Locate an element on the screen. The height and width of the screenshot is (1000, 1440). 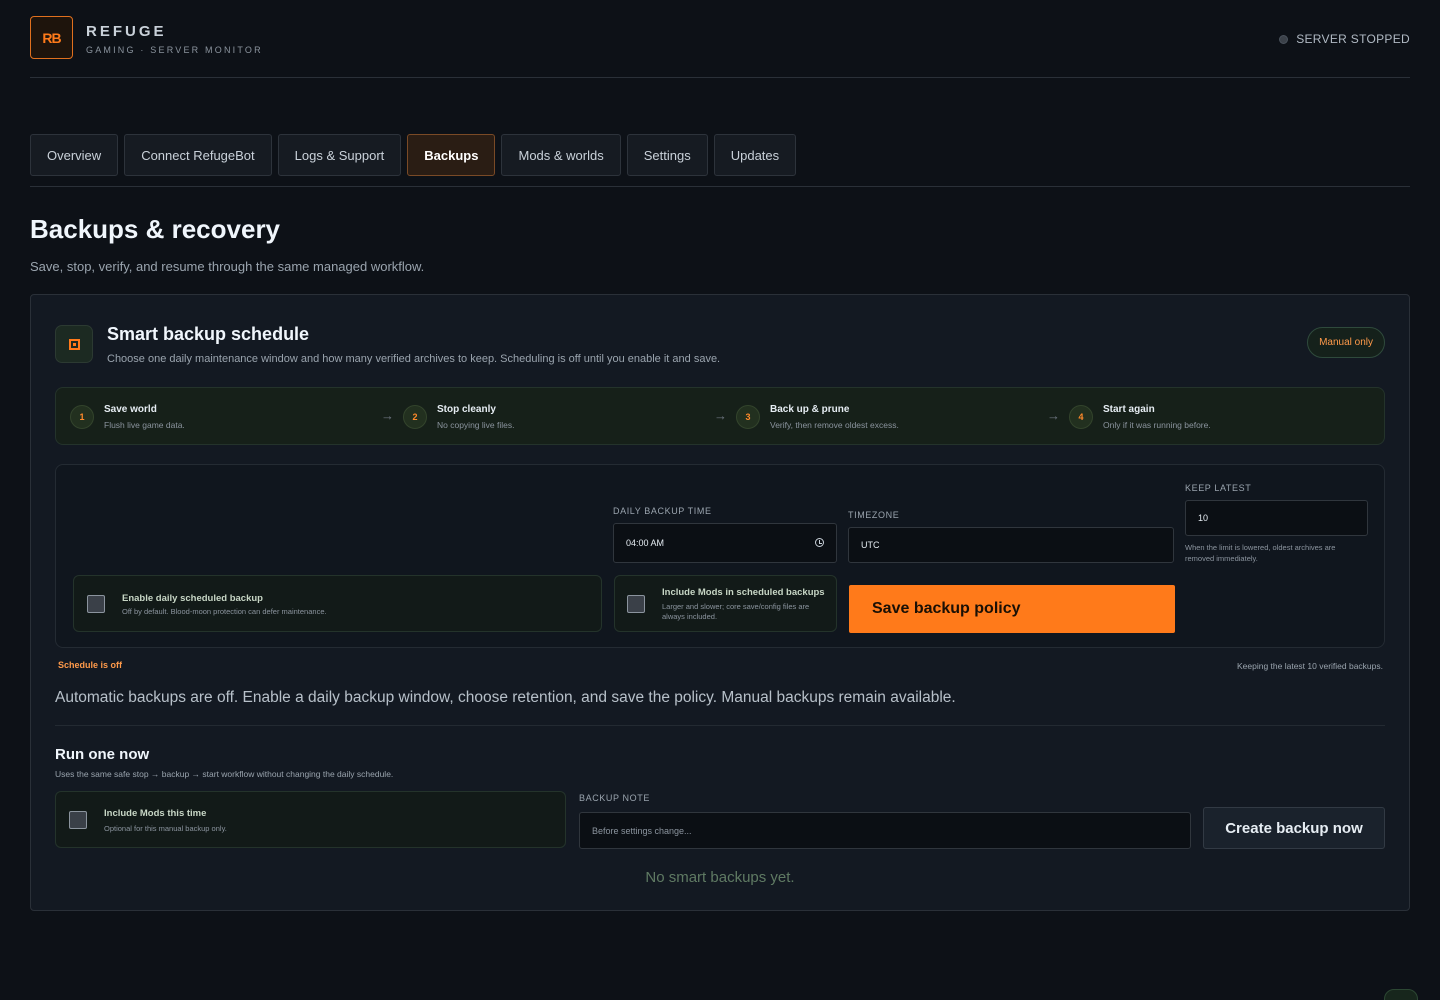
step-desc: Only if it was running before. is located at coordinates (1157, 425).